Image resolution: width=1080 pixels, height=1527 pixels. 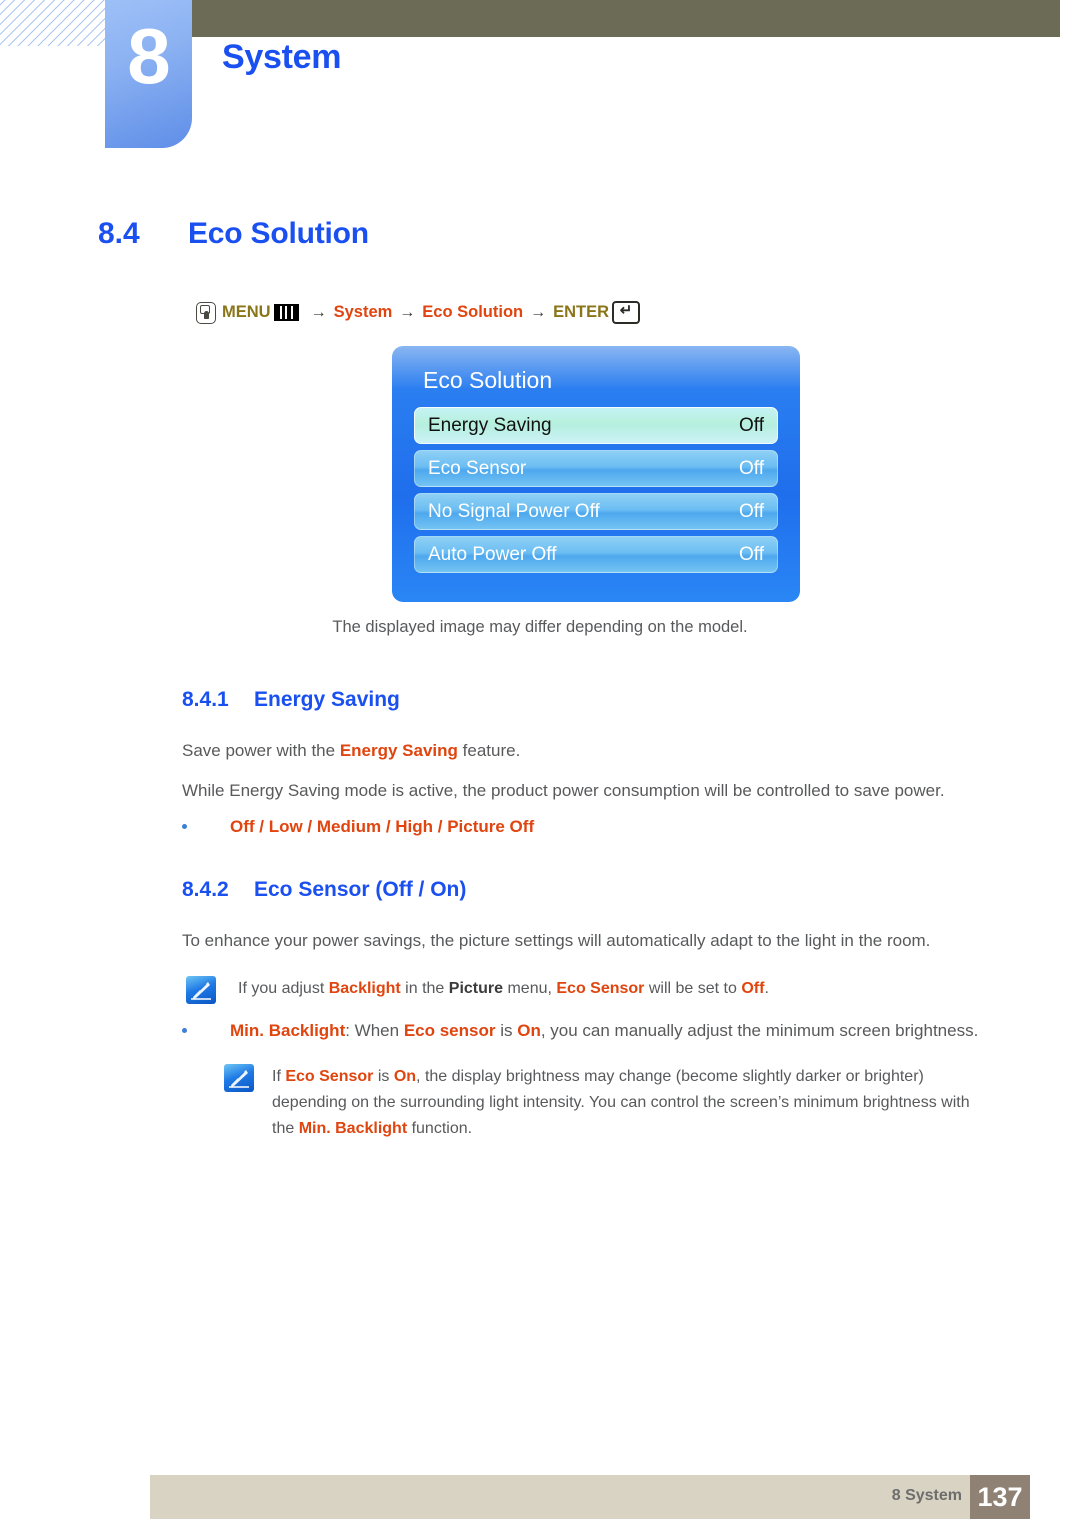 What do you see at coordinates (590, 1497) in the screenshot?
I see `footer-band: 8 System 137` at bounding box center [590, 1497].